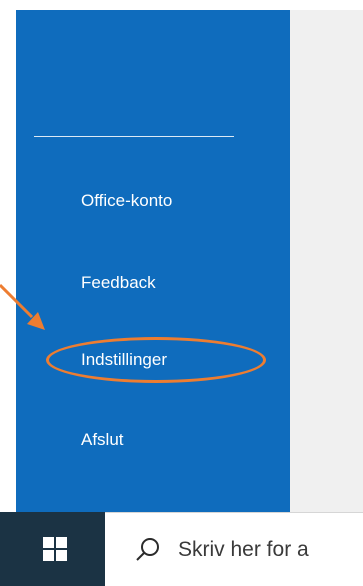 The image size is (363, 586). I want to click on search-icon, so click(147, 549).